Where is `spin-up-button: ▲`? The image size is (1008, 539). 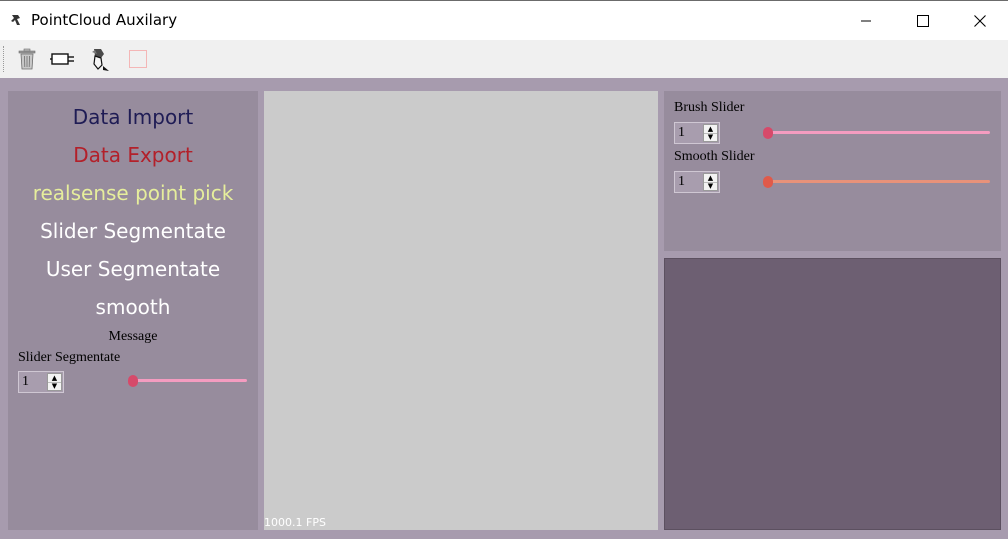 spin-up-button: ▲ is located at coordinates (54, 378).